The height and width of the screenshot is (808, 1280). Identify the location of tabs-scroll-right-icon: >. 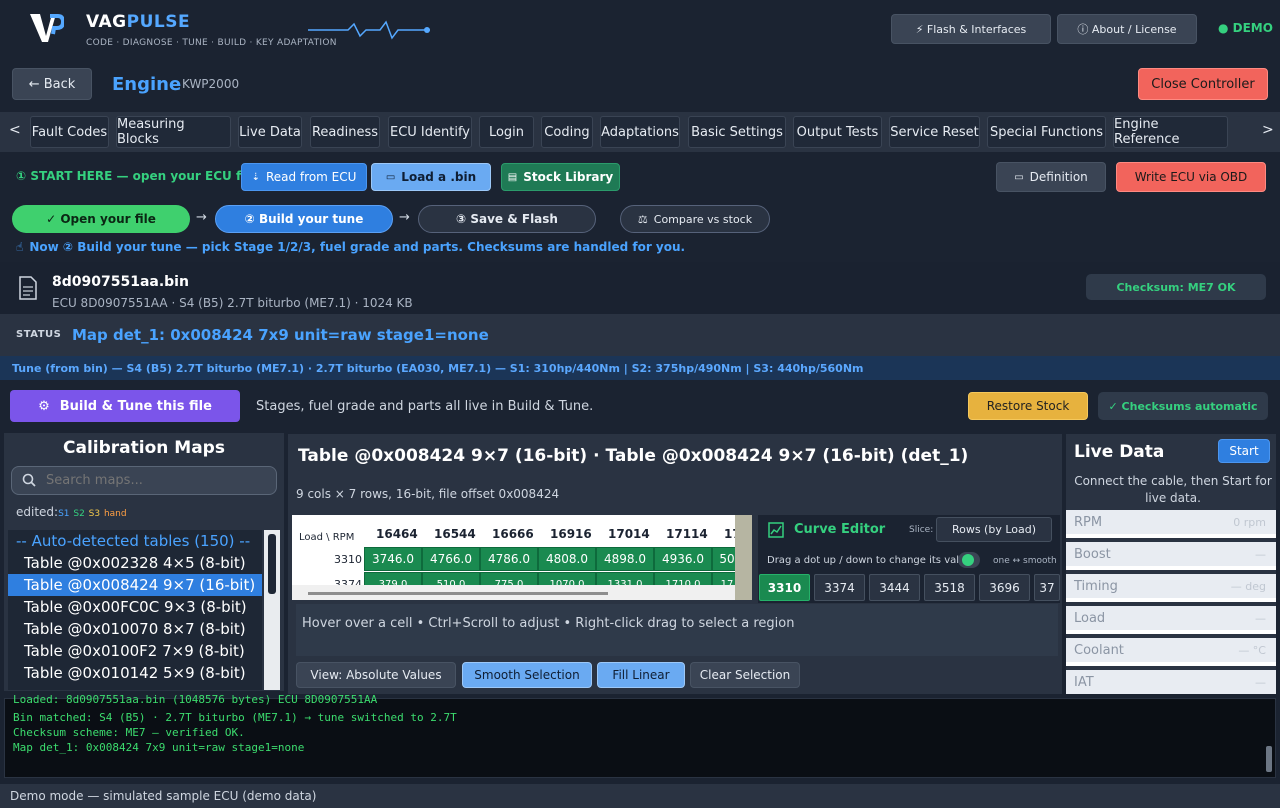
(1268, 130).